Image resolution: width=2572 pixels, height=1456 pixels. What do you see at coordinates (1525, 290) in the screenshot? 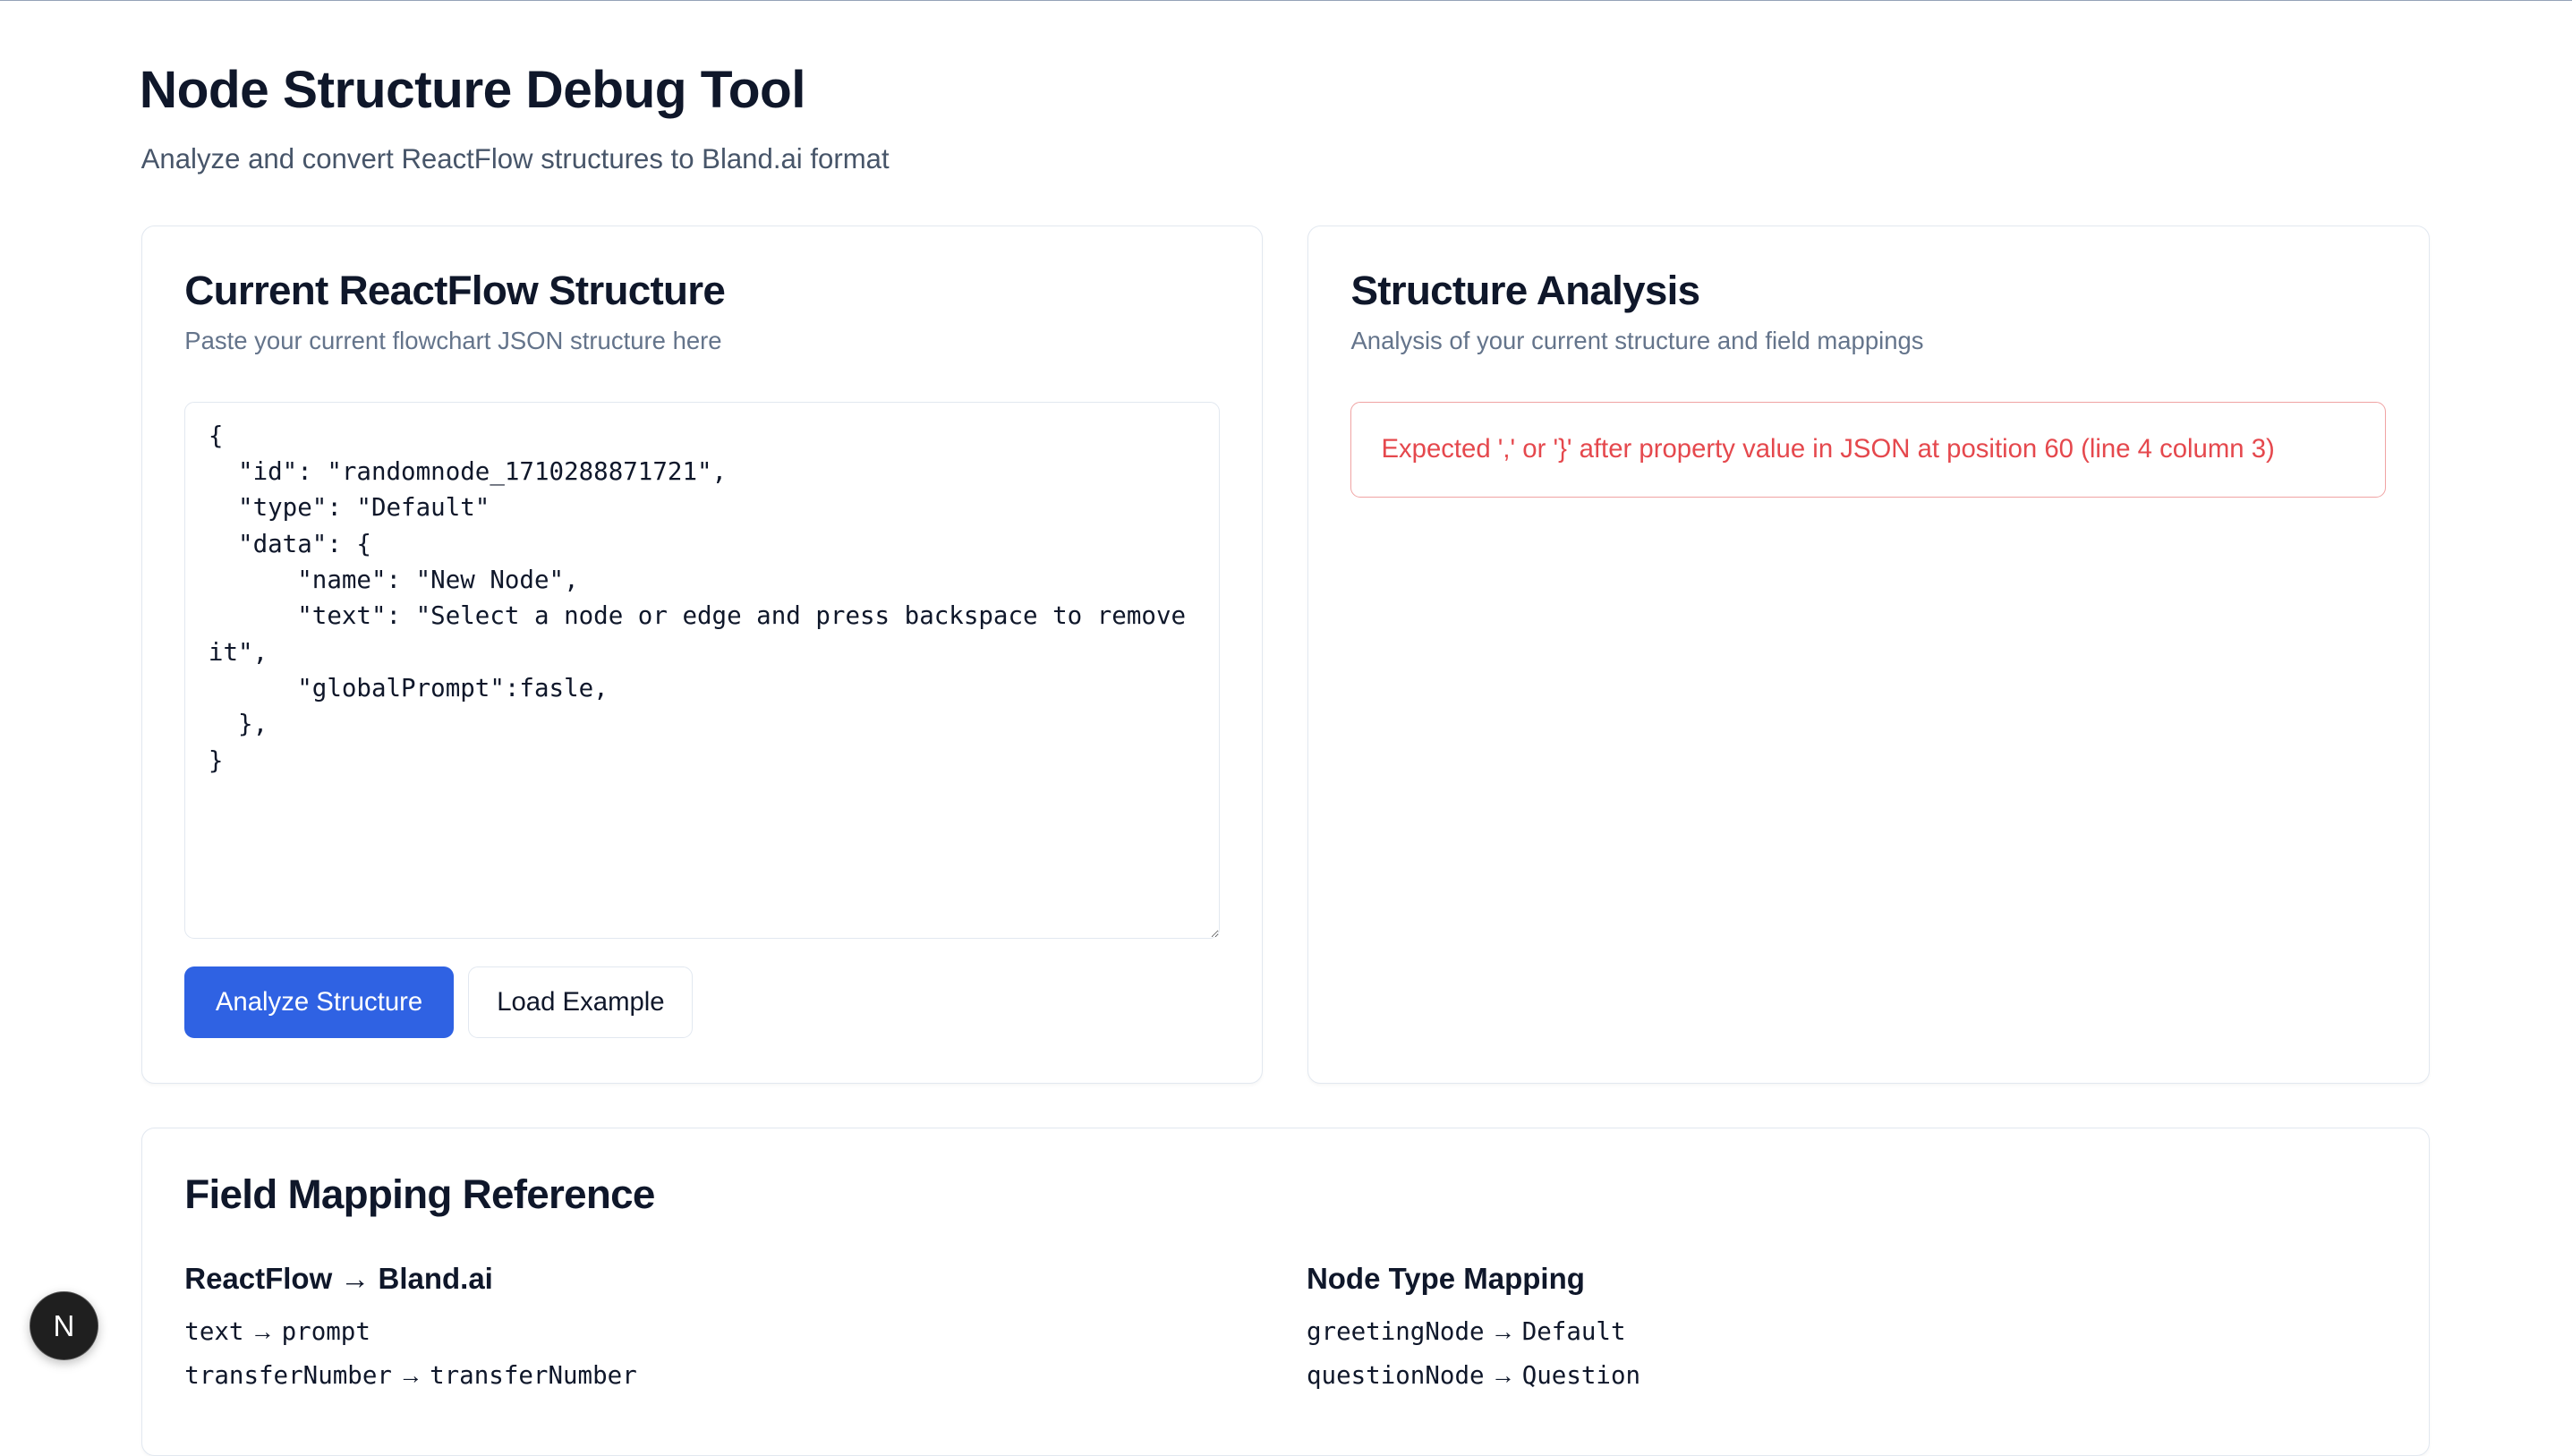
I see `analysis-card-title: Structure Analysis` at bounding box center [1525, 290].